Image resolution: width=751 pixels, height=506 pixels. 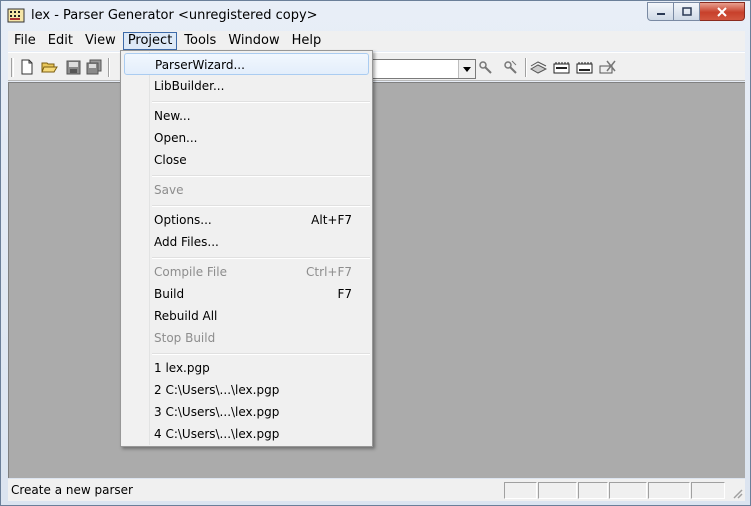 I want to click on menu-item-build: Build F7, so click(x=246, y=294).